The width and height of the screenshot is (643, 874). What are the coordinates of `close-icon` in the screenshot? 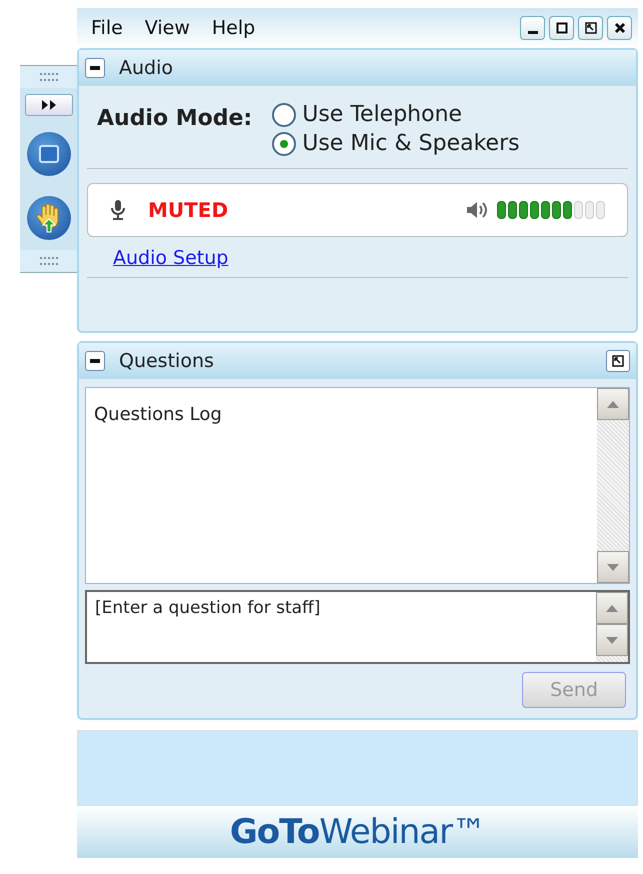 It's located at (620, 28).